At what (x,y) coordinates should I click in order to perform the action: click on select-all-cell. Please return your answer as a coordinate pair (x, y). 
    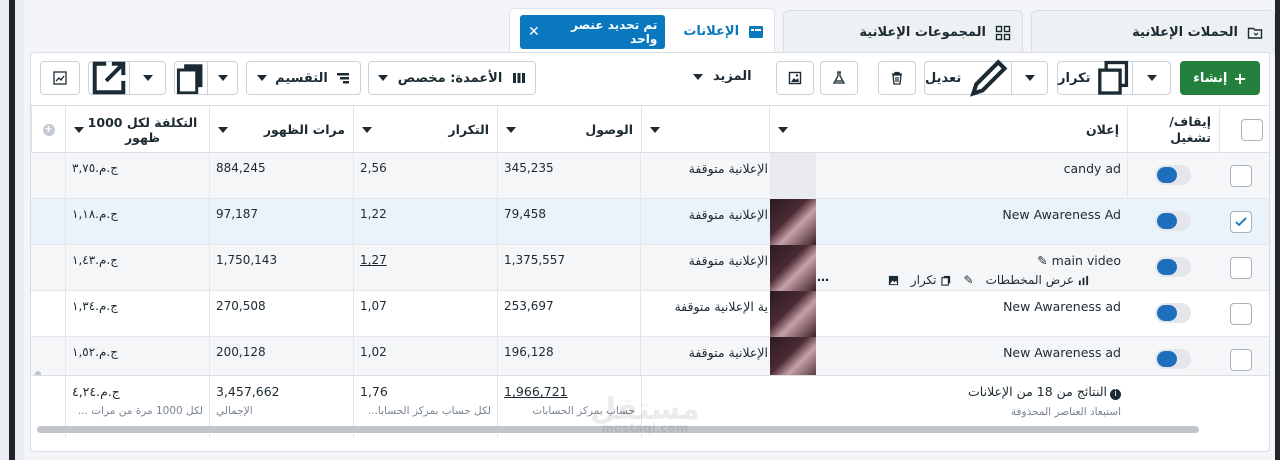
    Looking at the image, I should click on (1244, 129).